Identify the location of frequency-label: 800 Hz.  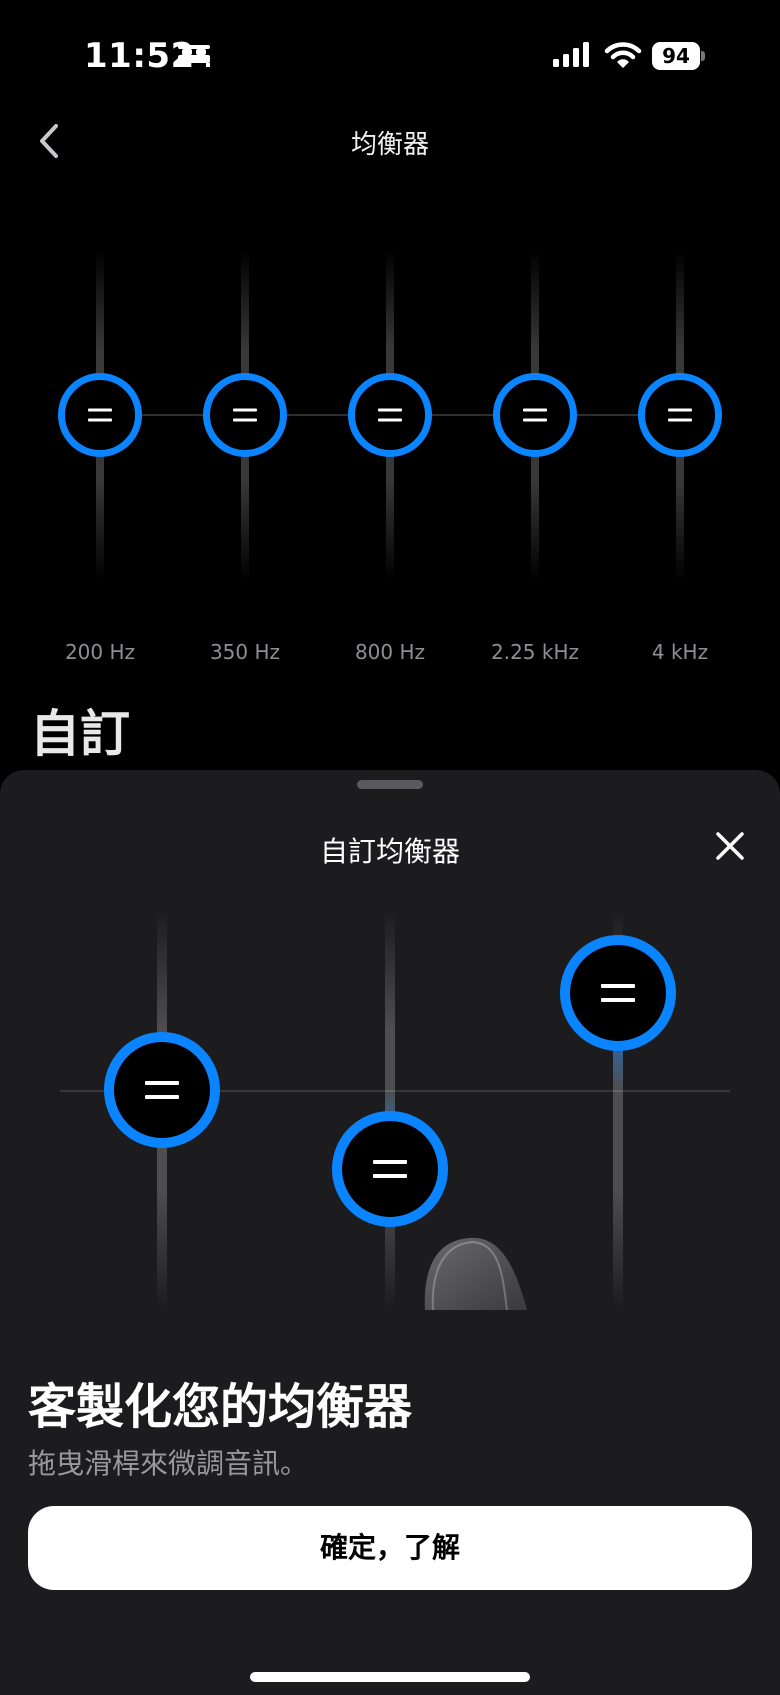
(390, 652).